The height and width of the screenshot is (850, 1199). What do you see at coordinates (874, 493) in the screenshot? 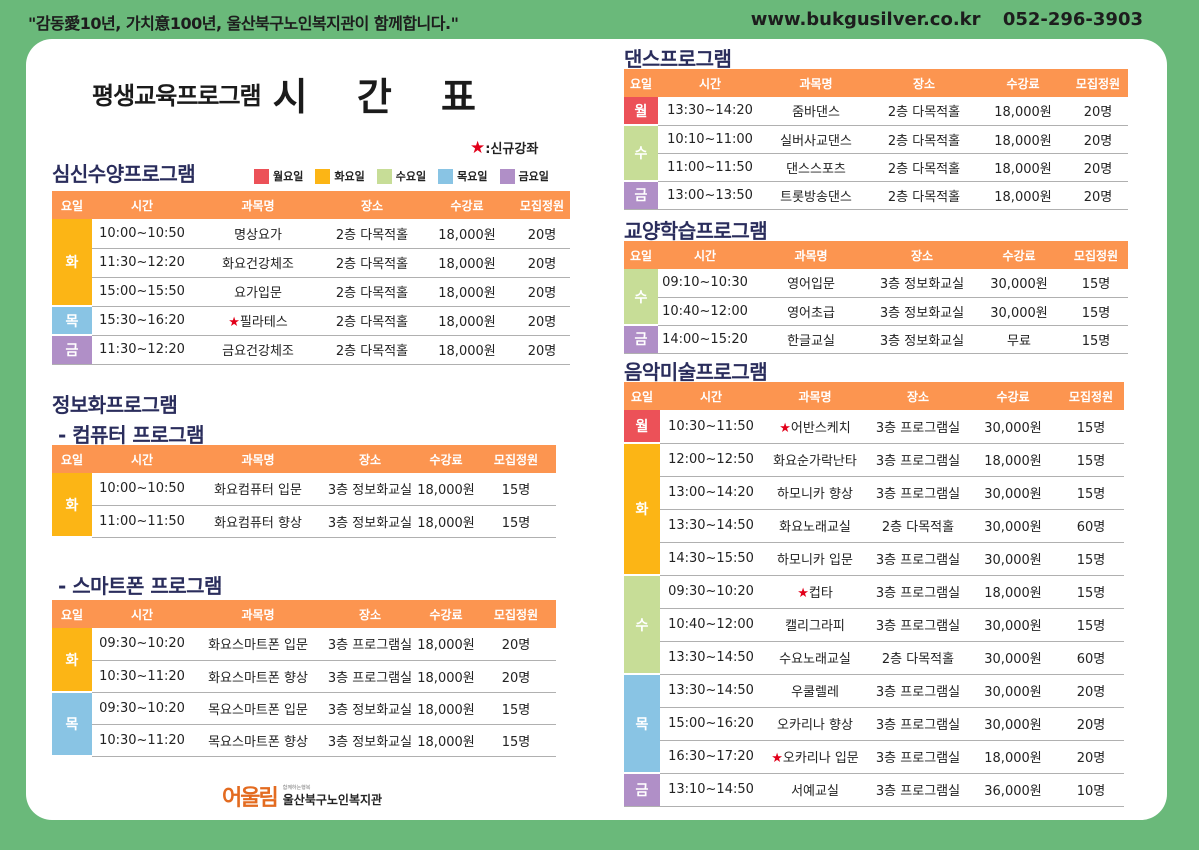
I see `table-row: 13:00~14:20 하모니카 향상 3층 프로그램실 30,000원 15명` at bounding box center [874, 493].